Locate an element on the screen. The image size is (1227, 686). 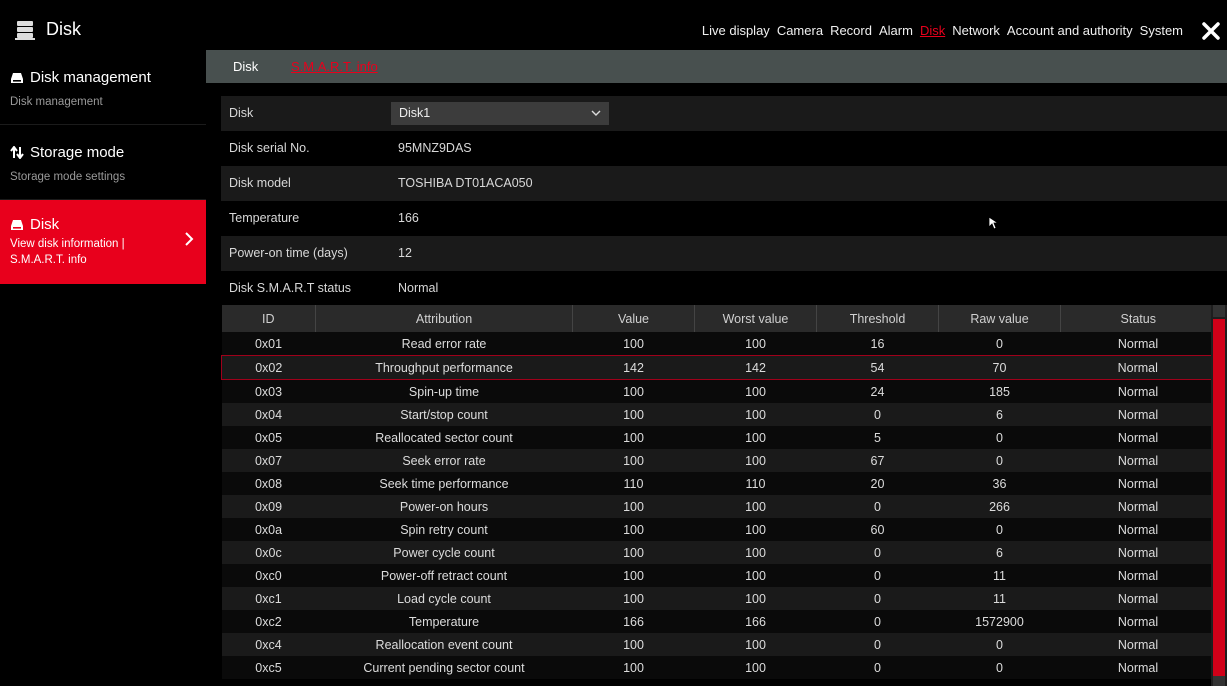
table-row: 0x0a Spin retry count 100 100 60 0 Normal is located at coordinates (718, 529).